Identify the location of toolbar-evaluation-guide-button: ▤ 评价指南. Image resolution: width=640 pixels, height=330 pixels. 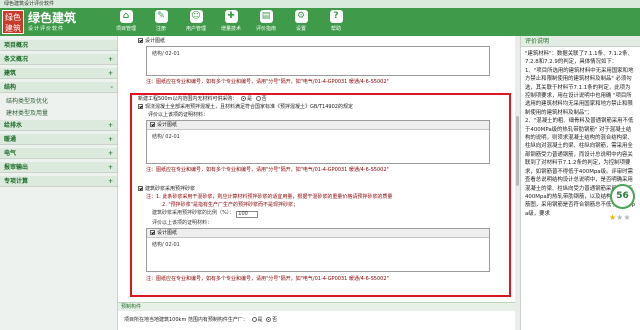
(266, 22).